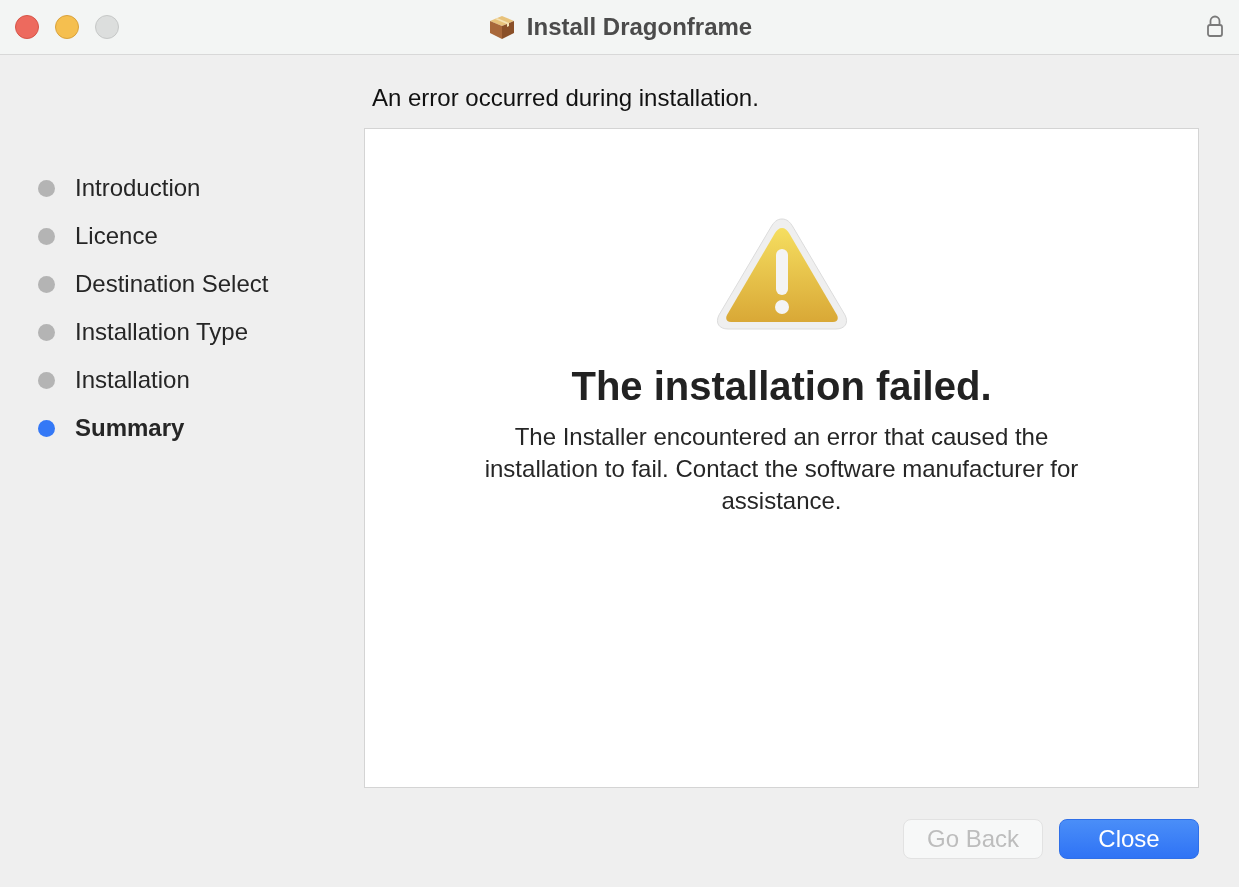  Describe the element at coordinates (67, 27) in the screenshot. I see `minimize-window-button` at that location.